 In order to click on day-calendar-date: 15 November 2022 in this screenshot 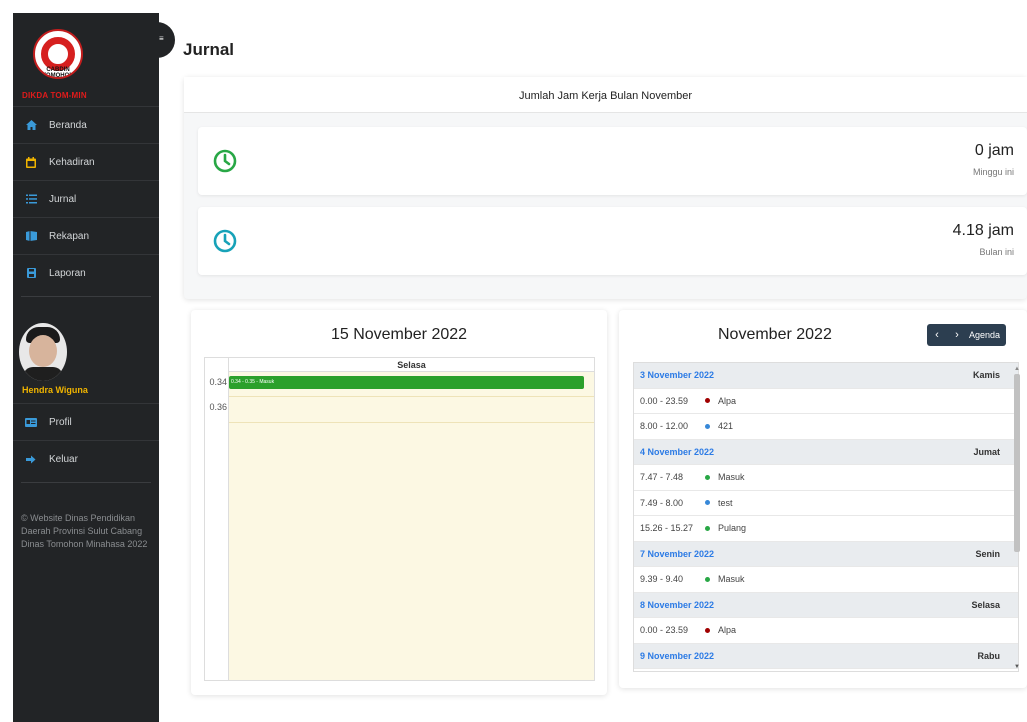, I will do `click(399, 334)`.